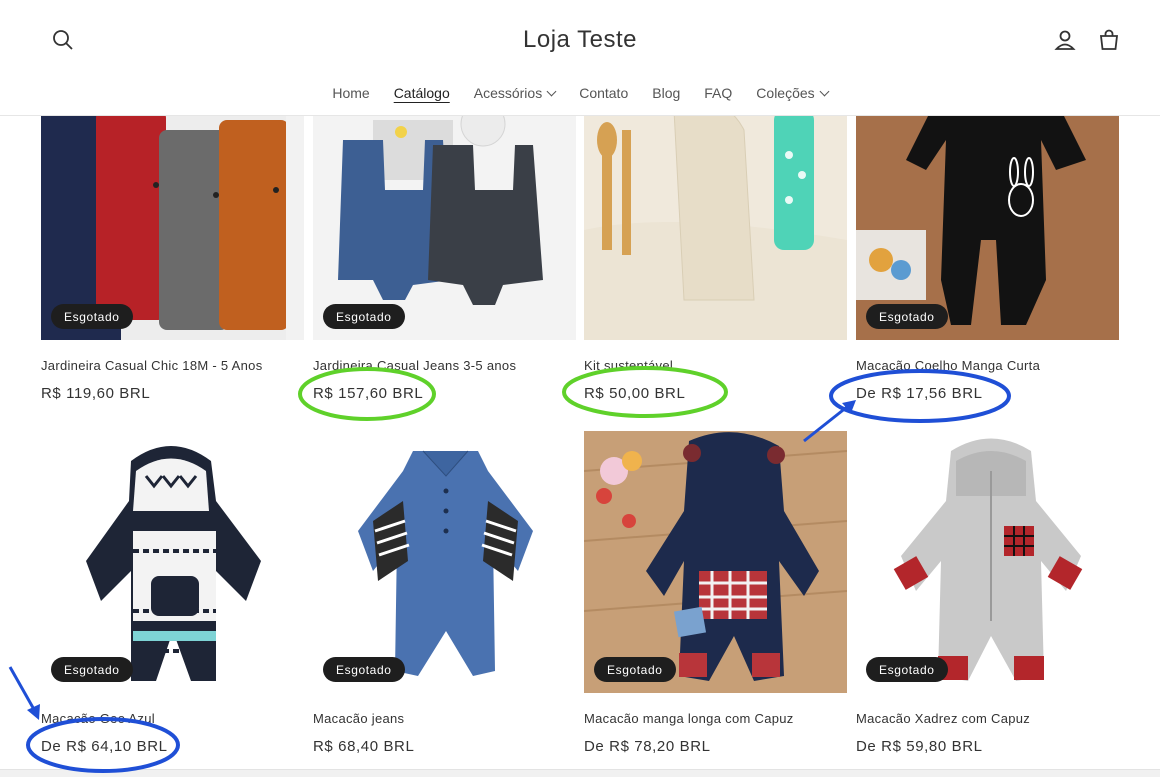 This screenshot has height=777, width=1160. Describe the element at coordinates (689, 718) in the screenshot. I see `product-title: Macacão manga longa com Capuz` at that location.